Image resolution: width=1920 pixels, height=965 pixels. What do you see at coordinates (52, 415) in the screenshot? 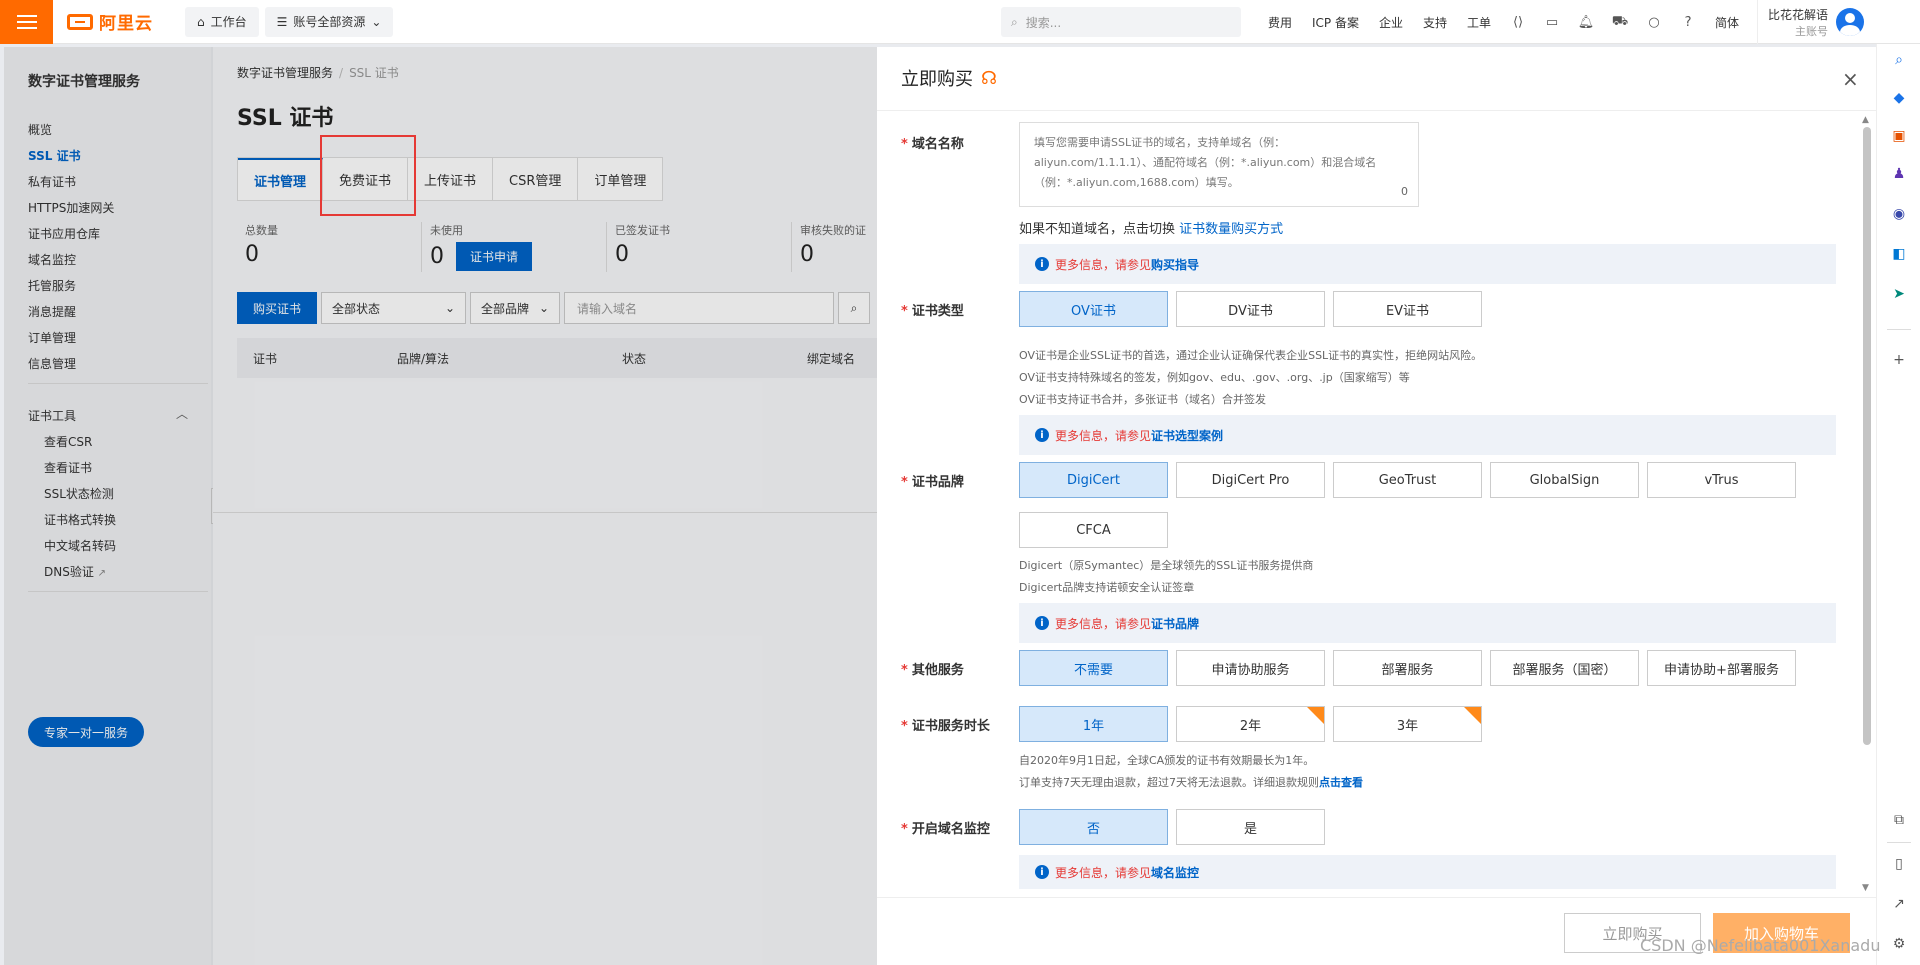
I see `sidebar-tools-title: 证书工具` at bounding box center [52, 415].